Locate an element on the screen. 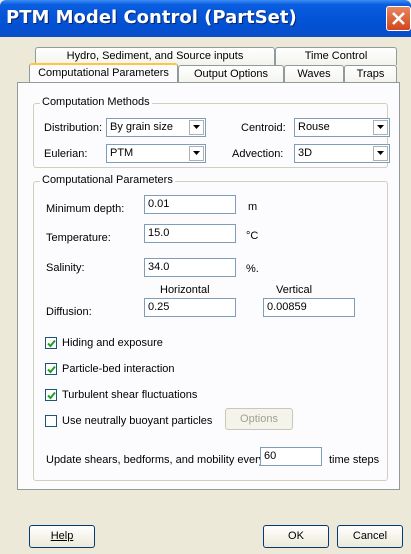  tab-traps: Traps is located at coordinates (370, 74).